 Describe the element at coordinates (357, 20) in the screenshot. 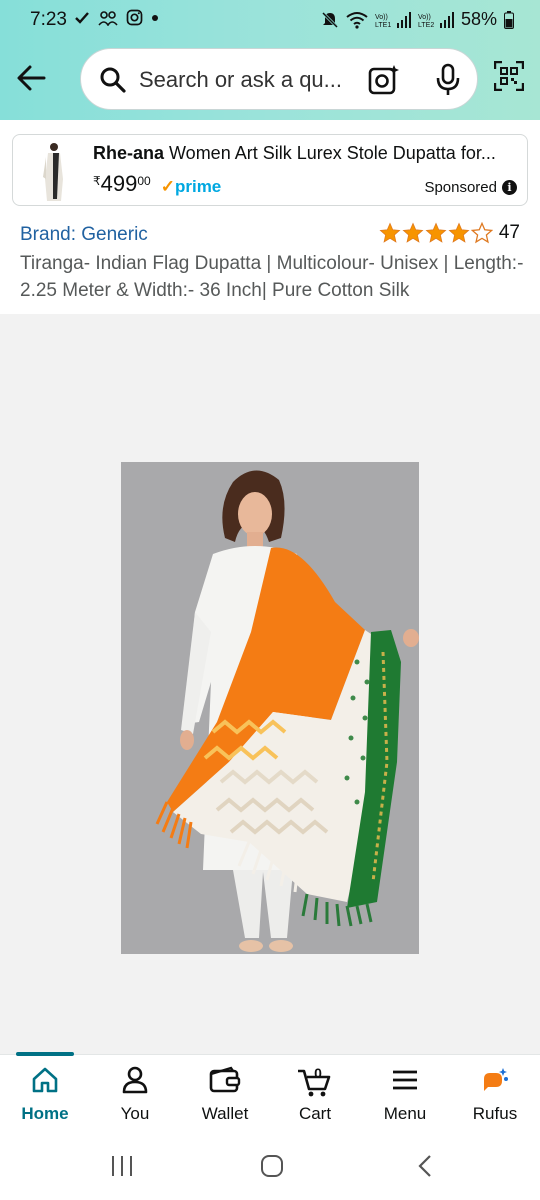

I see `wifi-icon` at that location.